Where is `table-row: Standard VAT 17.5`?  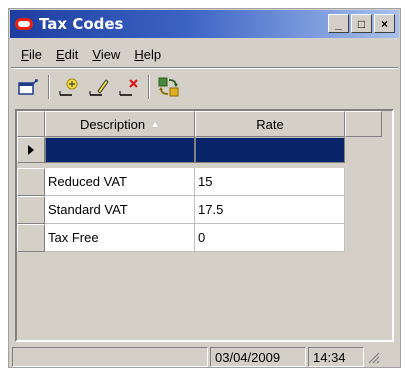 table-row: Standard VAT 17.5 is located at coordinates (181, 210).